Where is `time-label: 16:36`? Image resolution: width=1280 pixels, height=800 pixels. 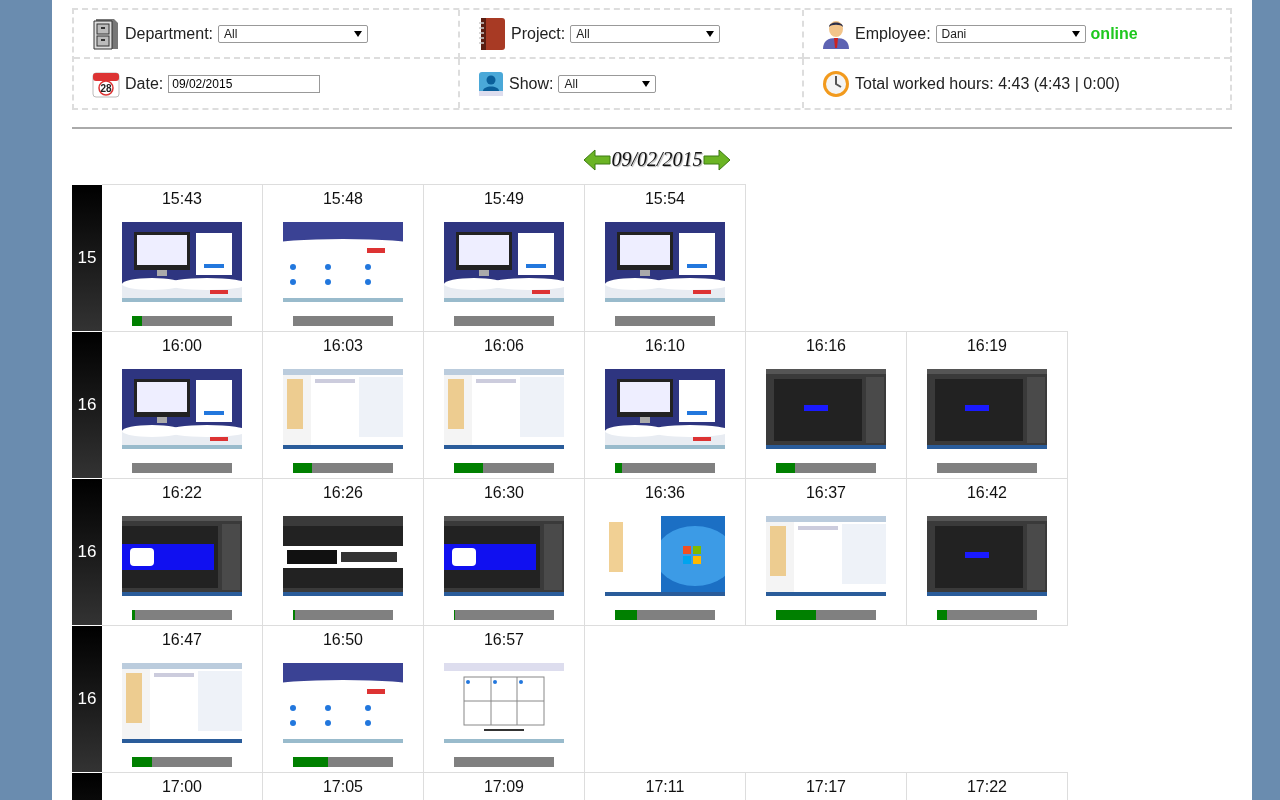
time-label: 16:36 is located at coordinates (664, 493).